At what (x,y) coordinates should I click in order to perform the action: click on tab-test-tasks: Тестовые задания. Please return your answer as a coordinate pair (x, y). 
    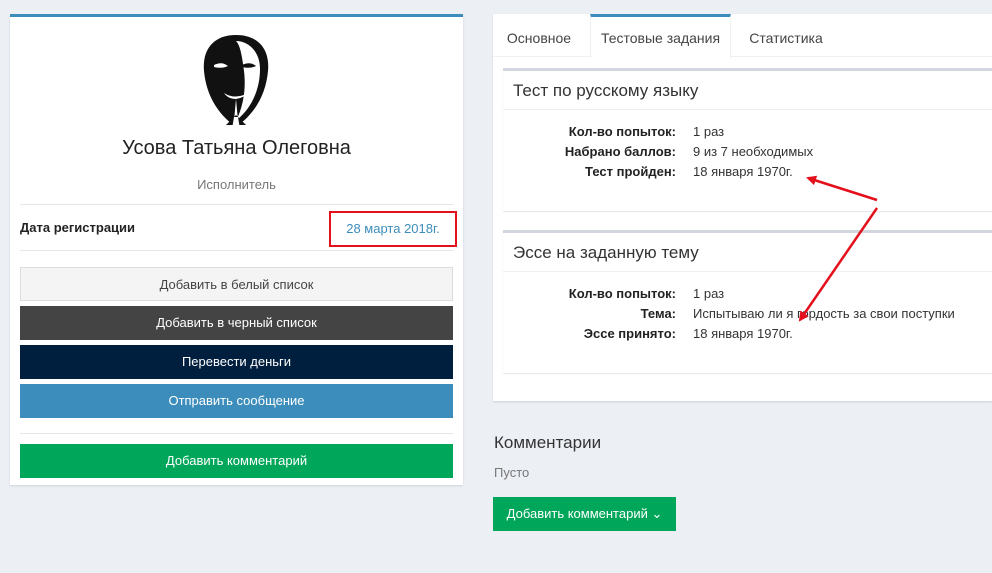
    Looking at the image, I should click on (660, 36).